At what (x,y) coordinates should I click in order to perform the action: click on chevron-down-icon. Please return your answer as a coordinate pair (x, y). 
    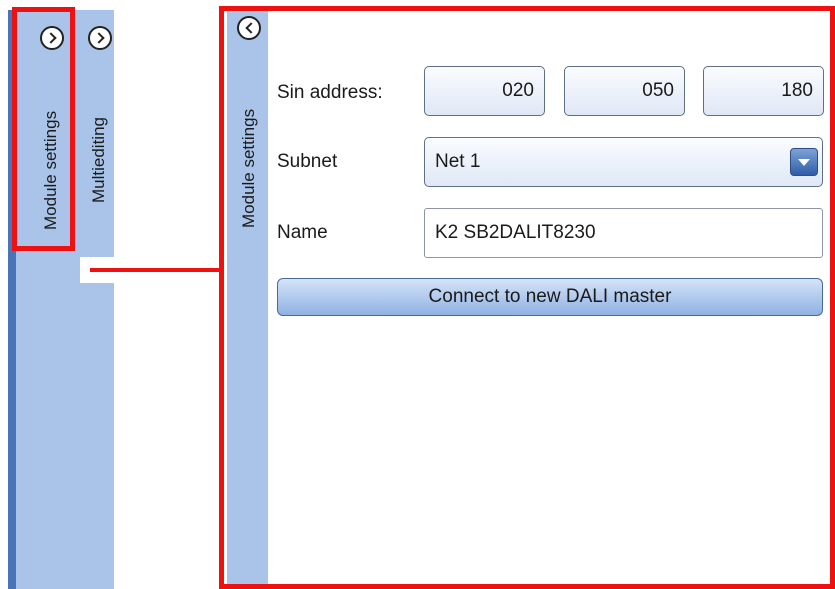
    Looking at the image, I should click on (804, 162).